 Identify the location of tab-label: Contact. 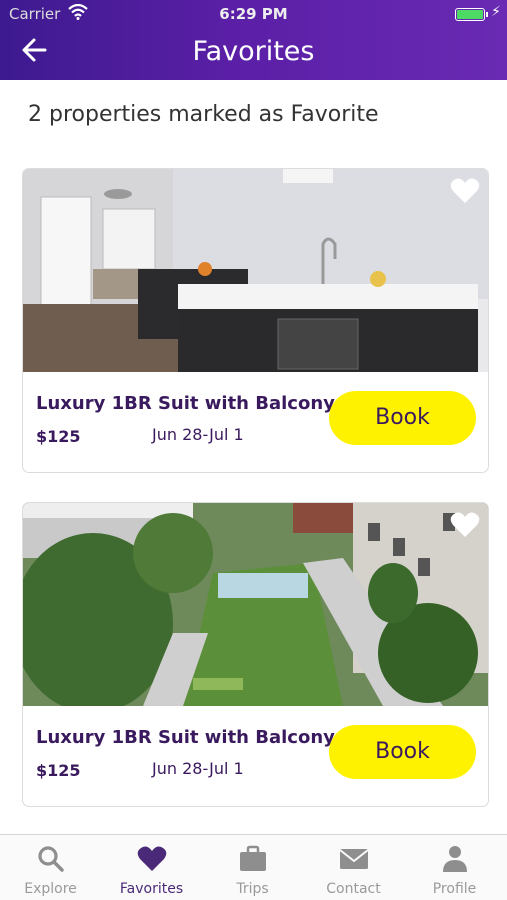
(353, 889).